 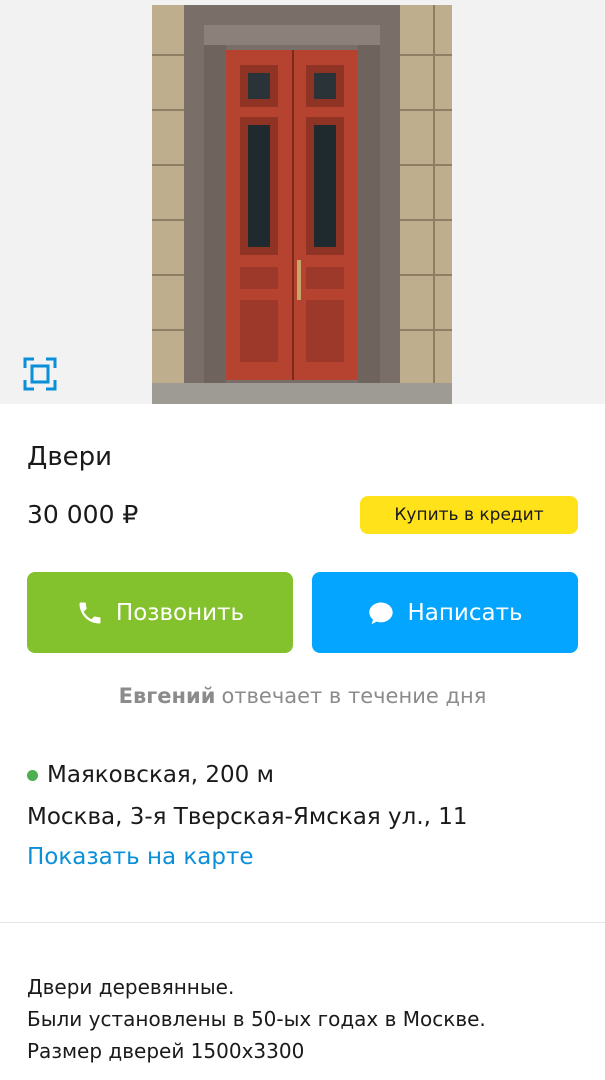 I want to click on fullscreen-button, so click(x=40, y=374).